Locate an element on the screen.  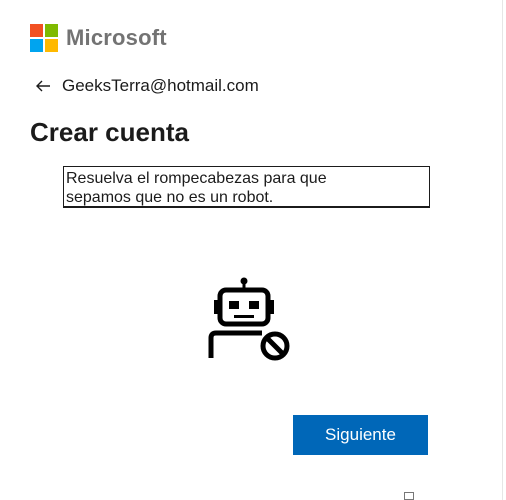
right-edge-divider is located at coordinates (502, 250).